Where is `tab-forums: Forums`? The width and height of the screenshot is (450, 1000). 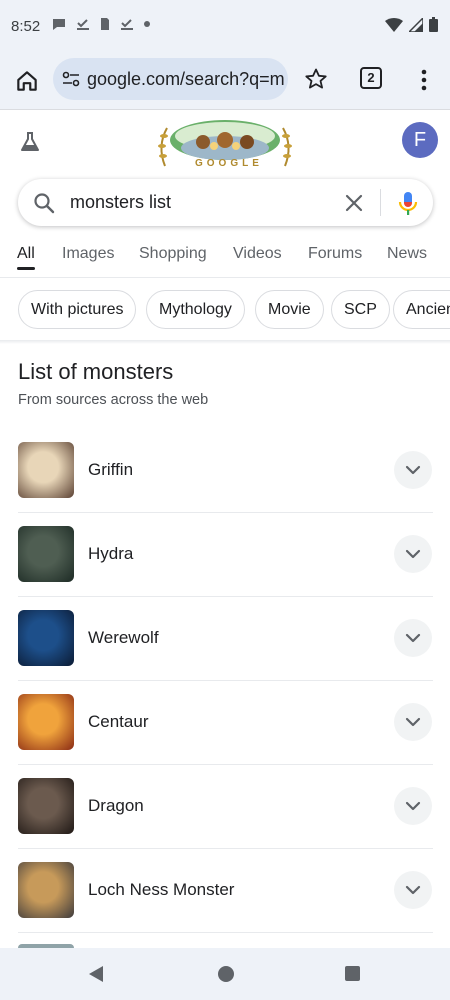
tab-forums: Forums is located at coordinates (335, 254).